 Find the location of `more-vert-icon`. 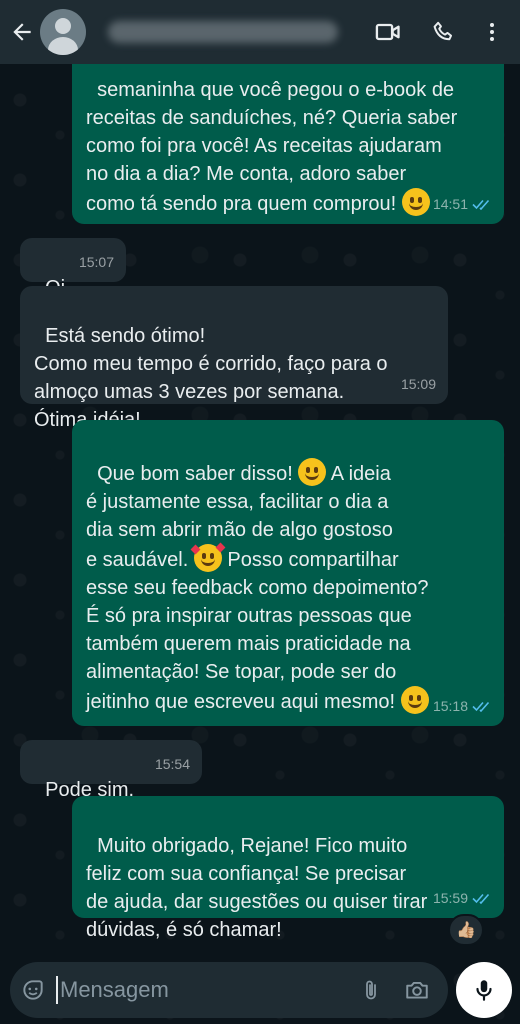

more-vert-icon is located at coordinates (492, 32).